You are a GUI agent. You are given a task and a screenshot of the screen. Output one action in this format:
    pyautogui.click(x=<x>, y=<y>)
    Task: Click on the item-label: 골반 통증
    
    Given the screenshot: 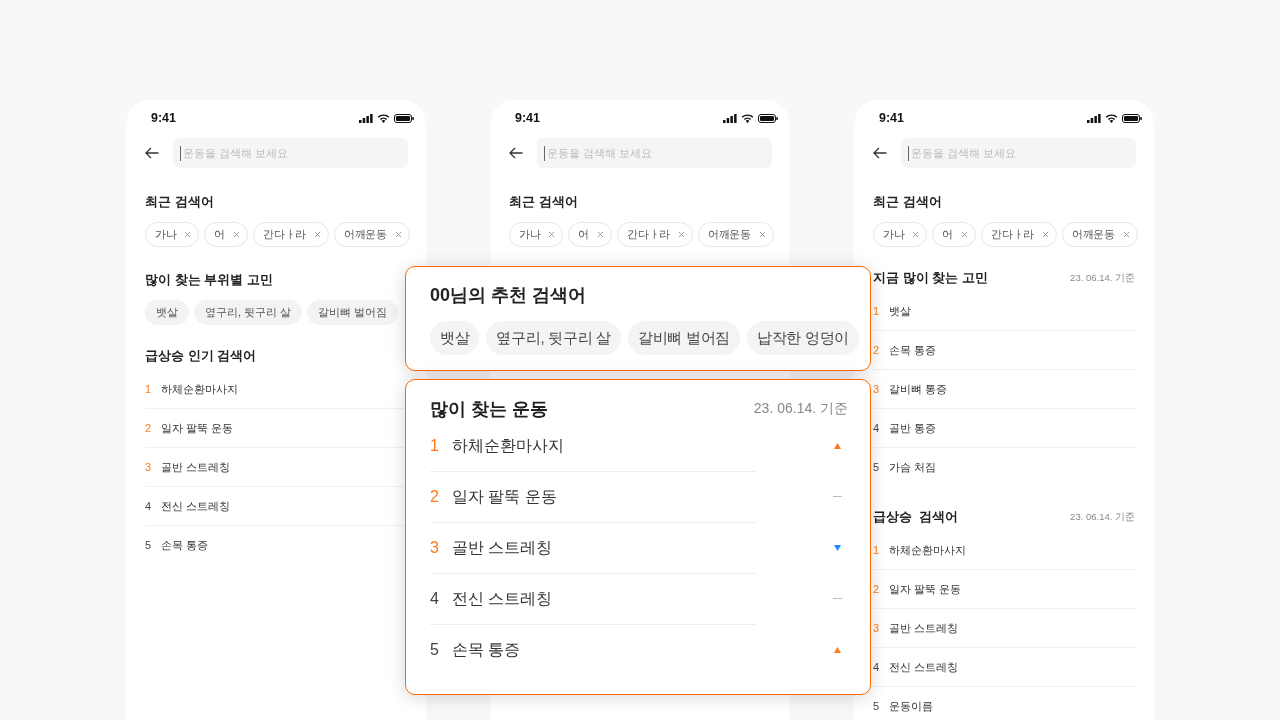 What is the action you would take?
    pyautogui.click(x=913, y=428)
    